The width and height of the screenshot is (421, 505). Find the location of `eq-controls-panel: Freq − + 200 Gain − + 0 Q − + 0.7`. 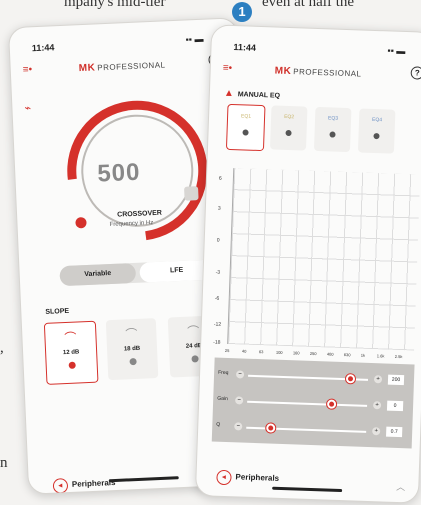

eq-controls-panel: Freq − + 200 Gain − + 0 Q − + 0.7 is located at coordinates (313, 403).